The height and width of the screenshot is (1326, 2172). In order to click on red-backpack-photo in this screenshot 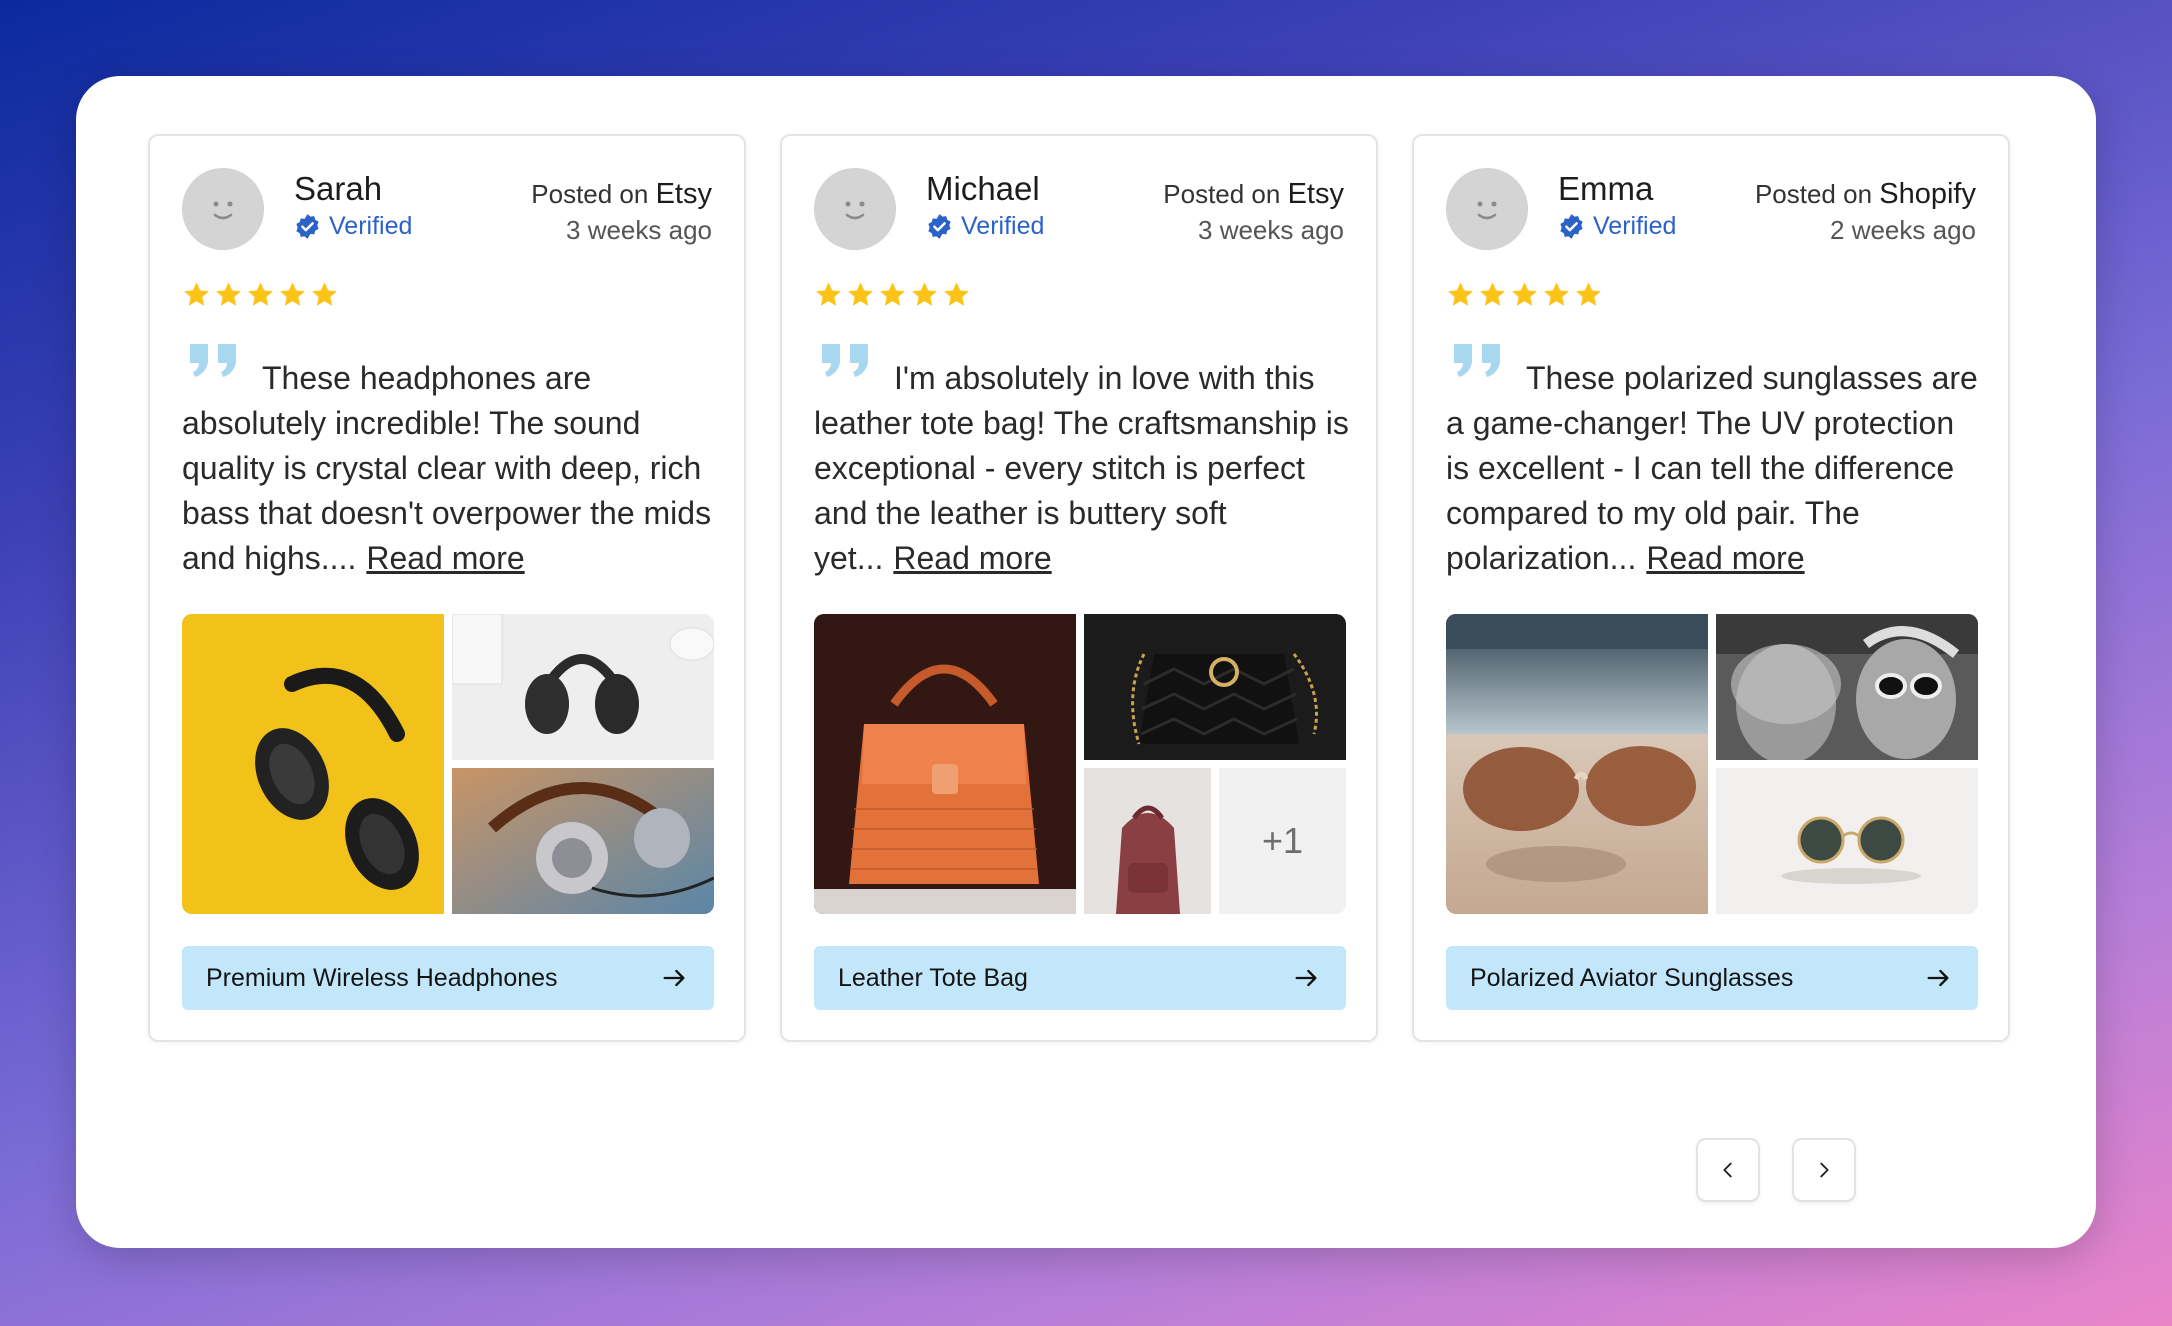, I will do `click(1147, 841)`.